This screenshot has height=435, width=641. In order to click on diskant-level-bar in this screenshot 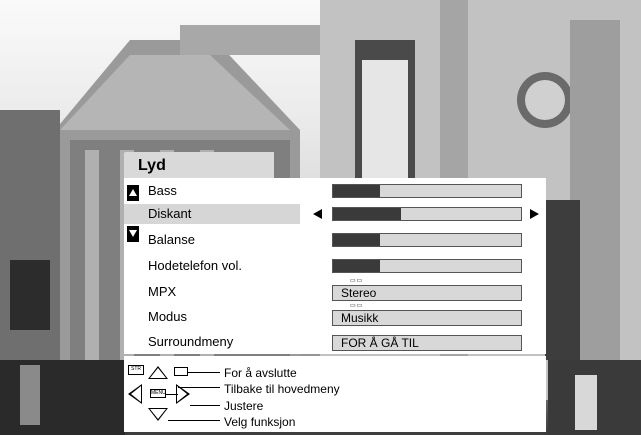, I will do `click(427, 214)`.